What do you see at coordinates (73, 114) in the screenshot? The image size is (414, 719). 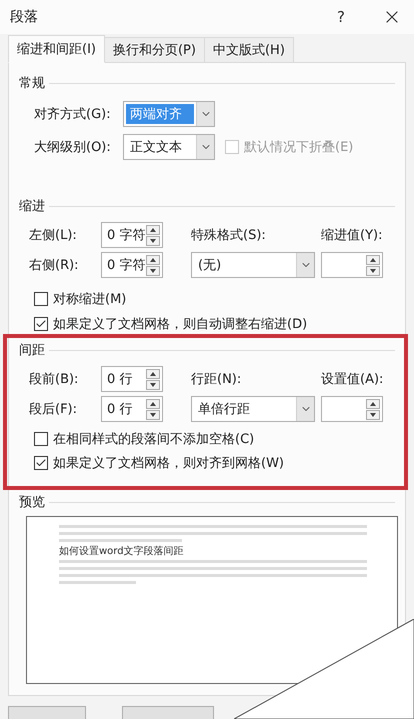 I see `field-label: 对齐方式(G):` at bounding box center [73, 114].